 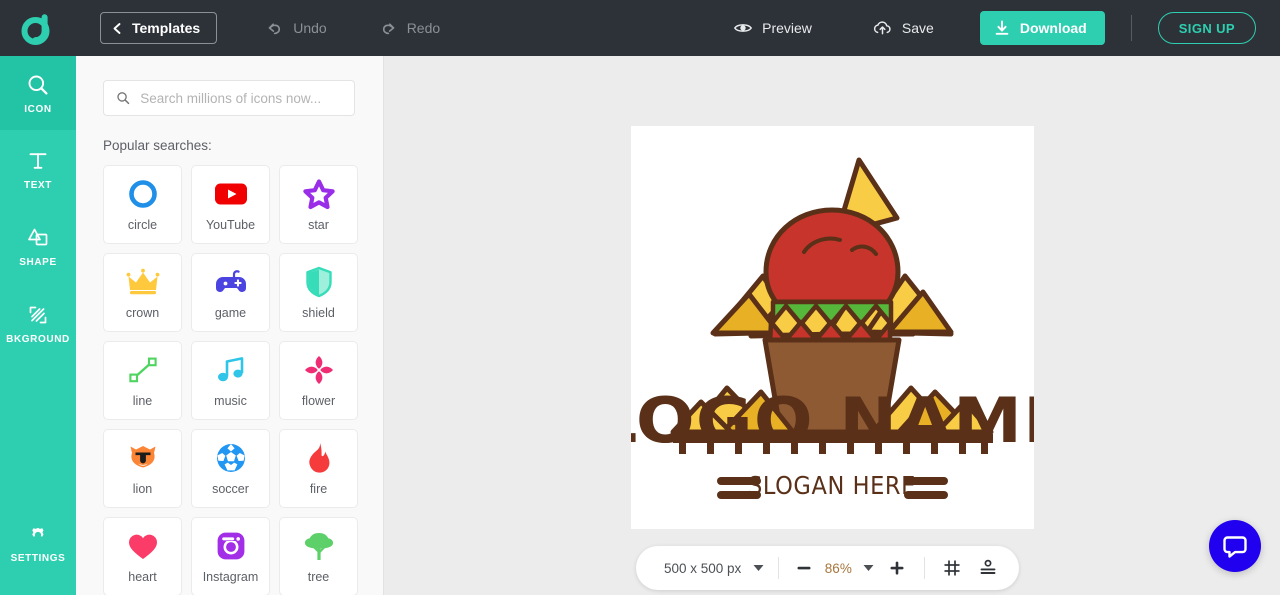 What do you see at coordinates (230, 313) in the screenshot?
I see `icon-cell-label: game` at bounding box center [230, 313].